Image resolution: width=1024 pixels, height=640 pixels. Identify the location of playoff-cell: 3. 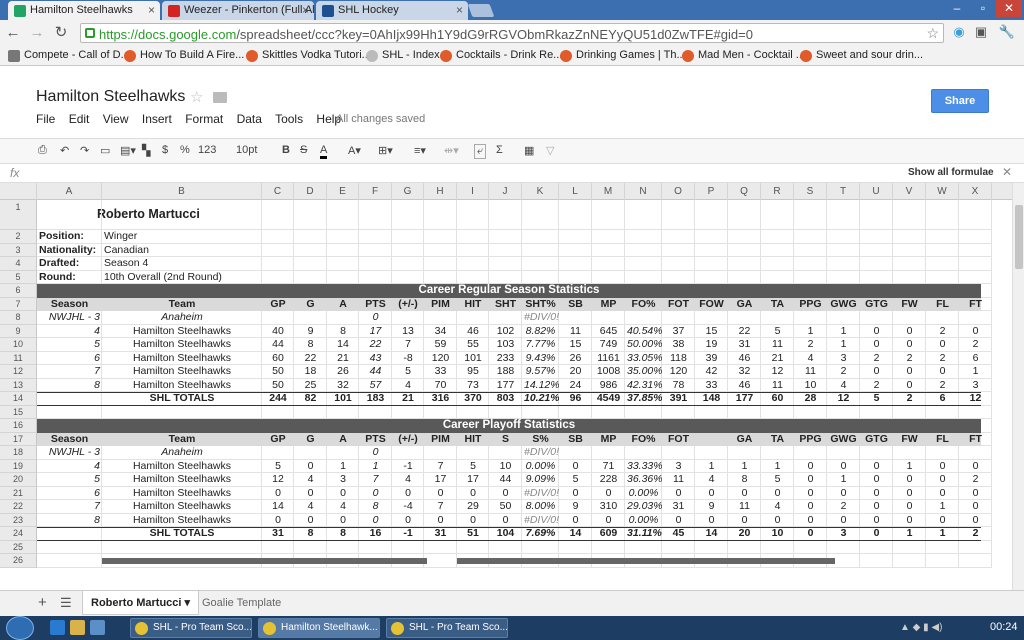
(343, 480).